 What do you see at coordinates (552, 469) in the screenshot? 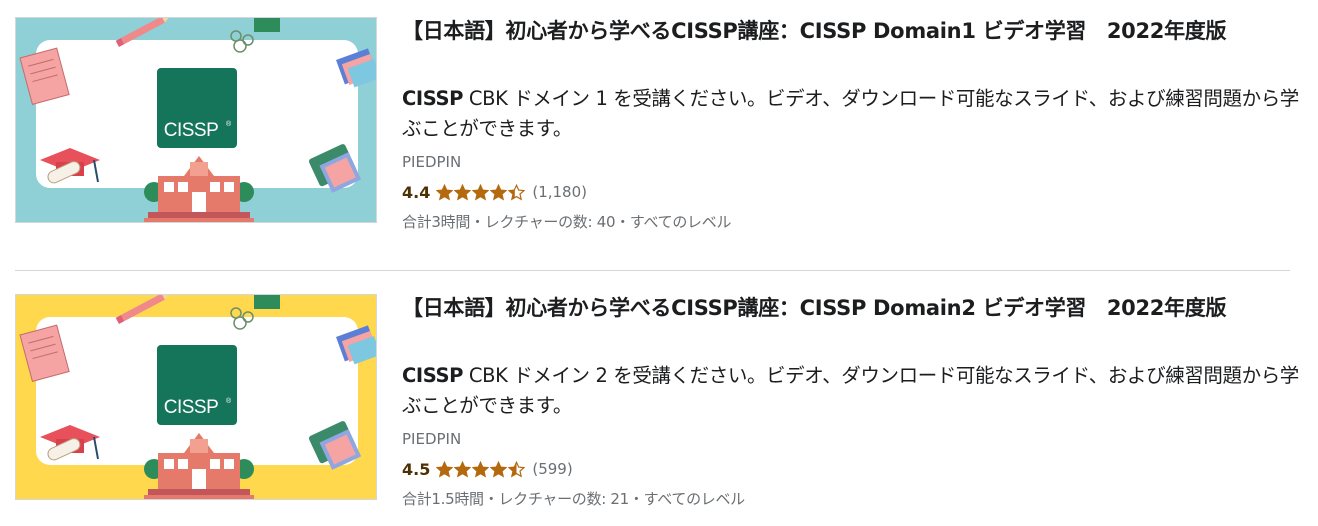
I see `rating-count: (599)` at bounding box center [552, 469].